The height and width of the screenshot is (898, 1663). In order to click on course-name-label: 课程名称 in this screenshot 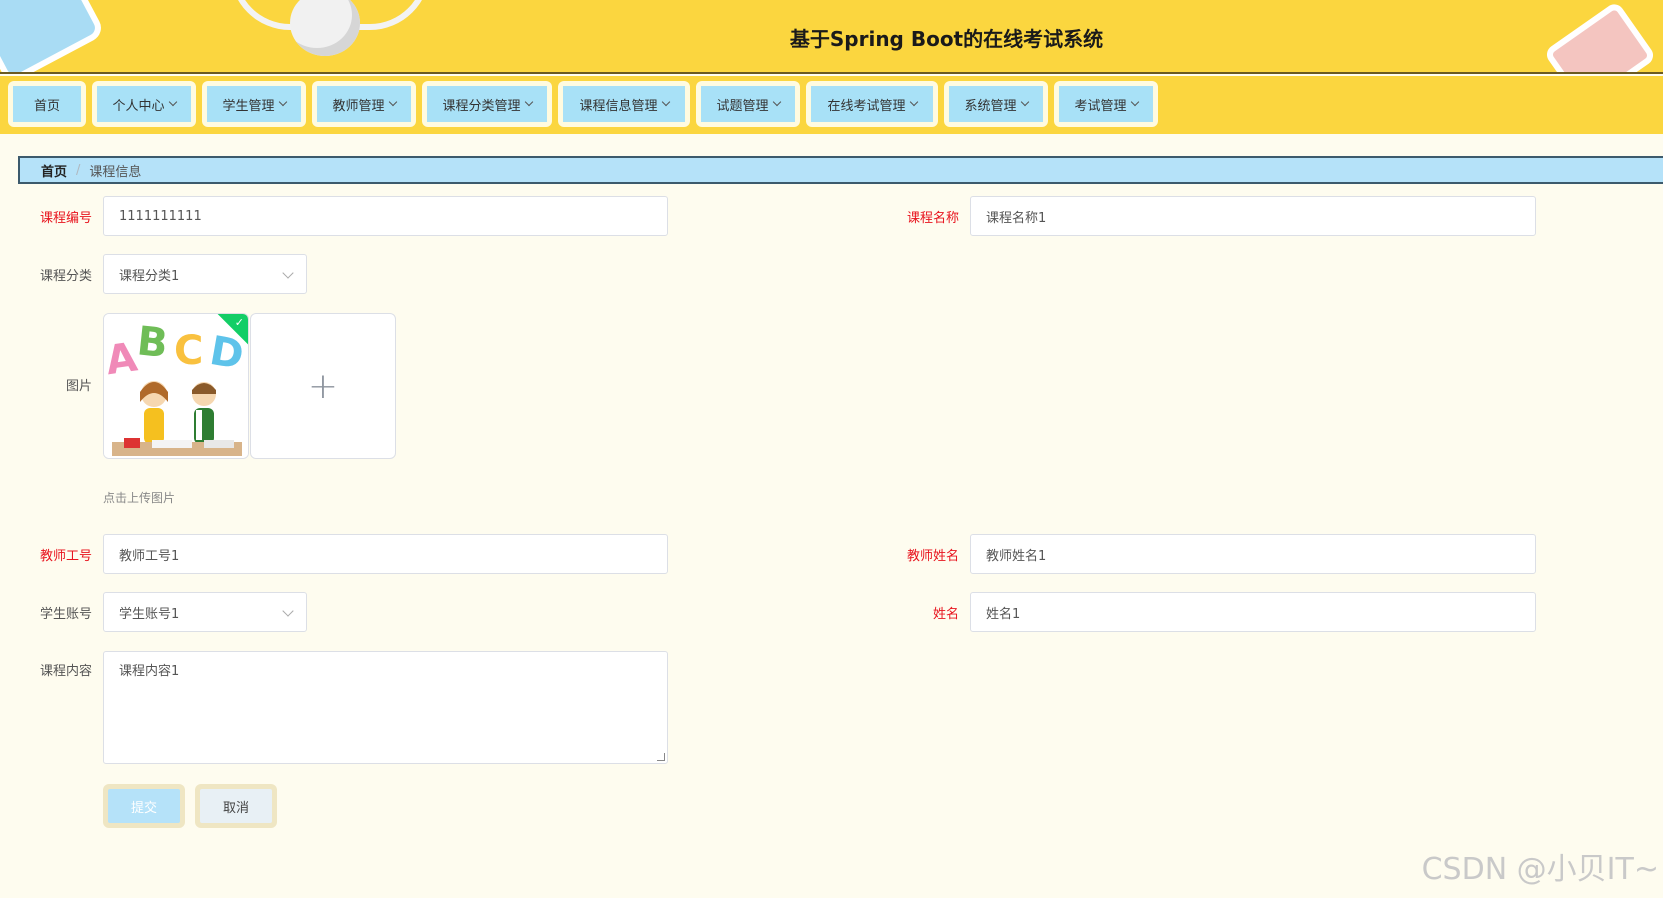, I will do `click(932, 218)`.